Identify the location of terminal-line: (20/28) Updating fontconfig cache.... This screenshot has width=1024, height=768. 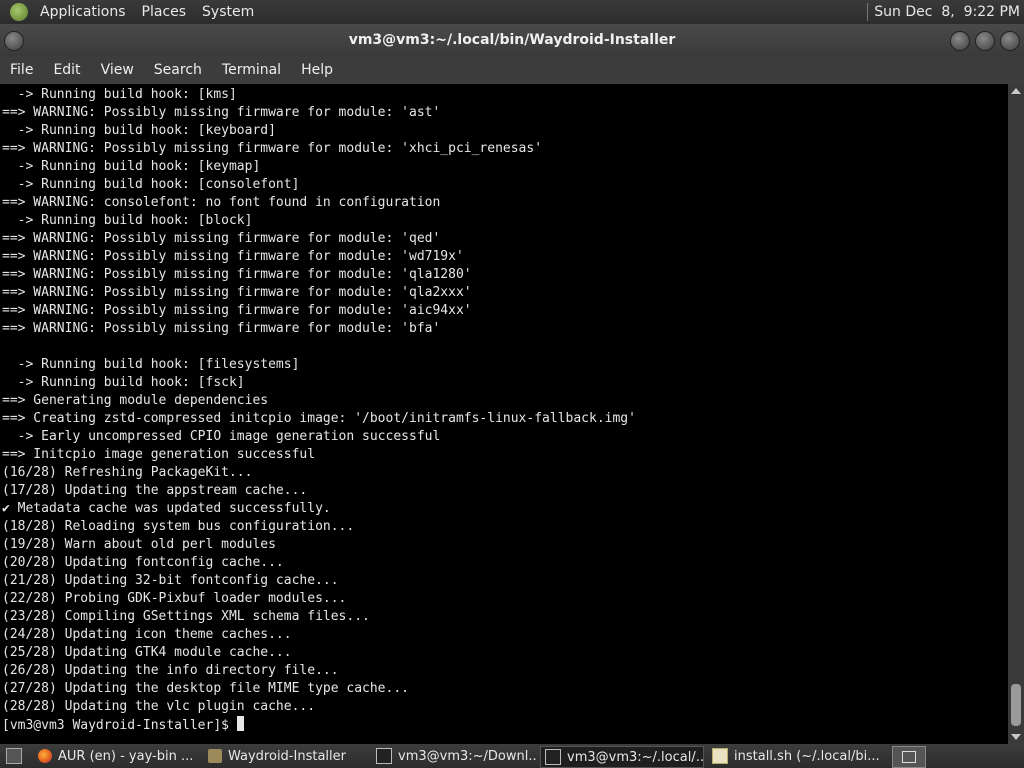
(143, 562).